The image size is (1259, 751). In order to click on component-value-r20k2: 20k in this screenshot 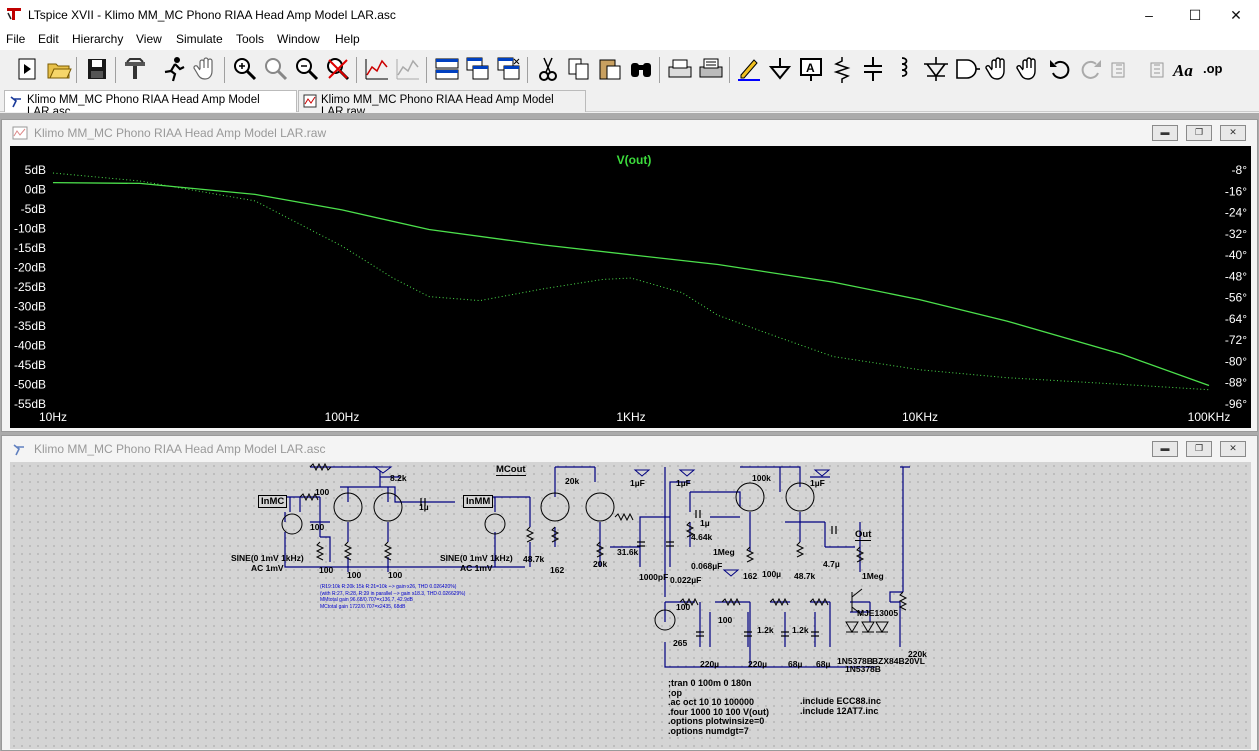, I will do `click(600, 564)`.